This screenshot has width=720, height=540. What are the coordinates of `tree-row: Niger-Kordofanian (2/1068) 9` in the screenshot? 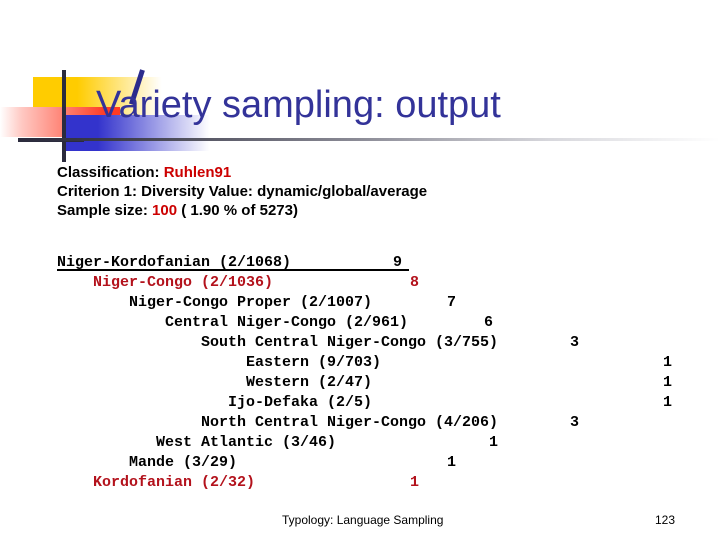 It's located at (277, 263).